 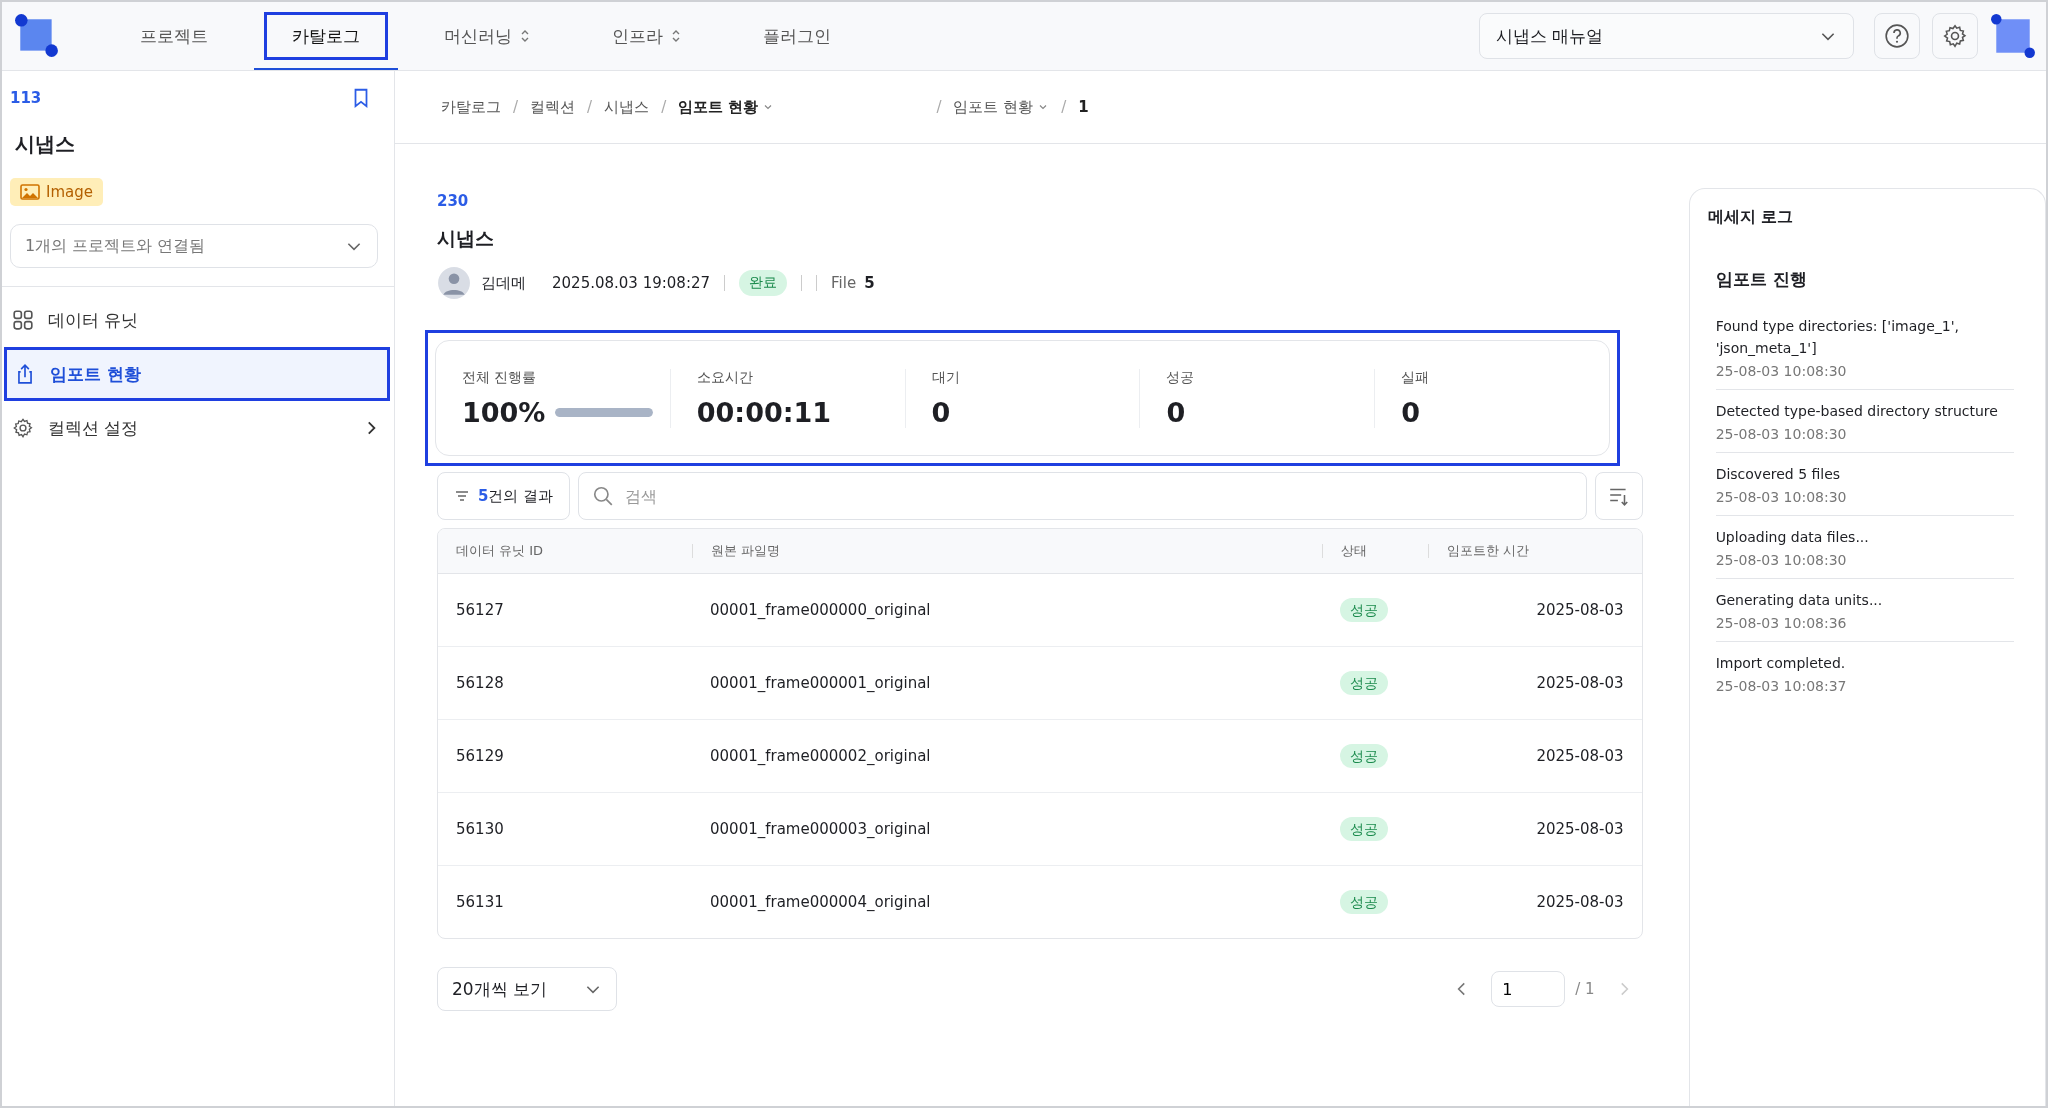 I want to click on log-message: Import completed., so click(x=1781, y=663).